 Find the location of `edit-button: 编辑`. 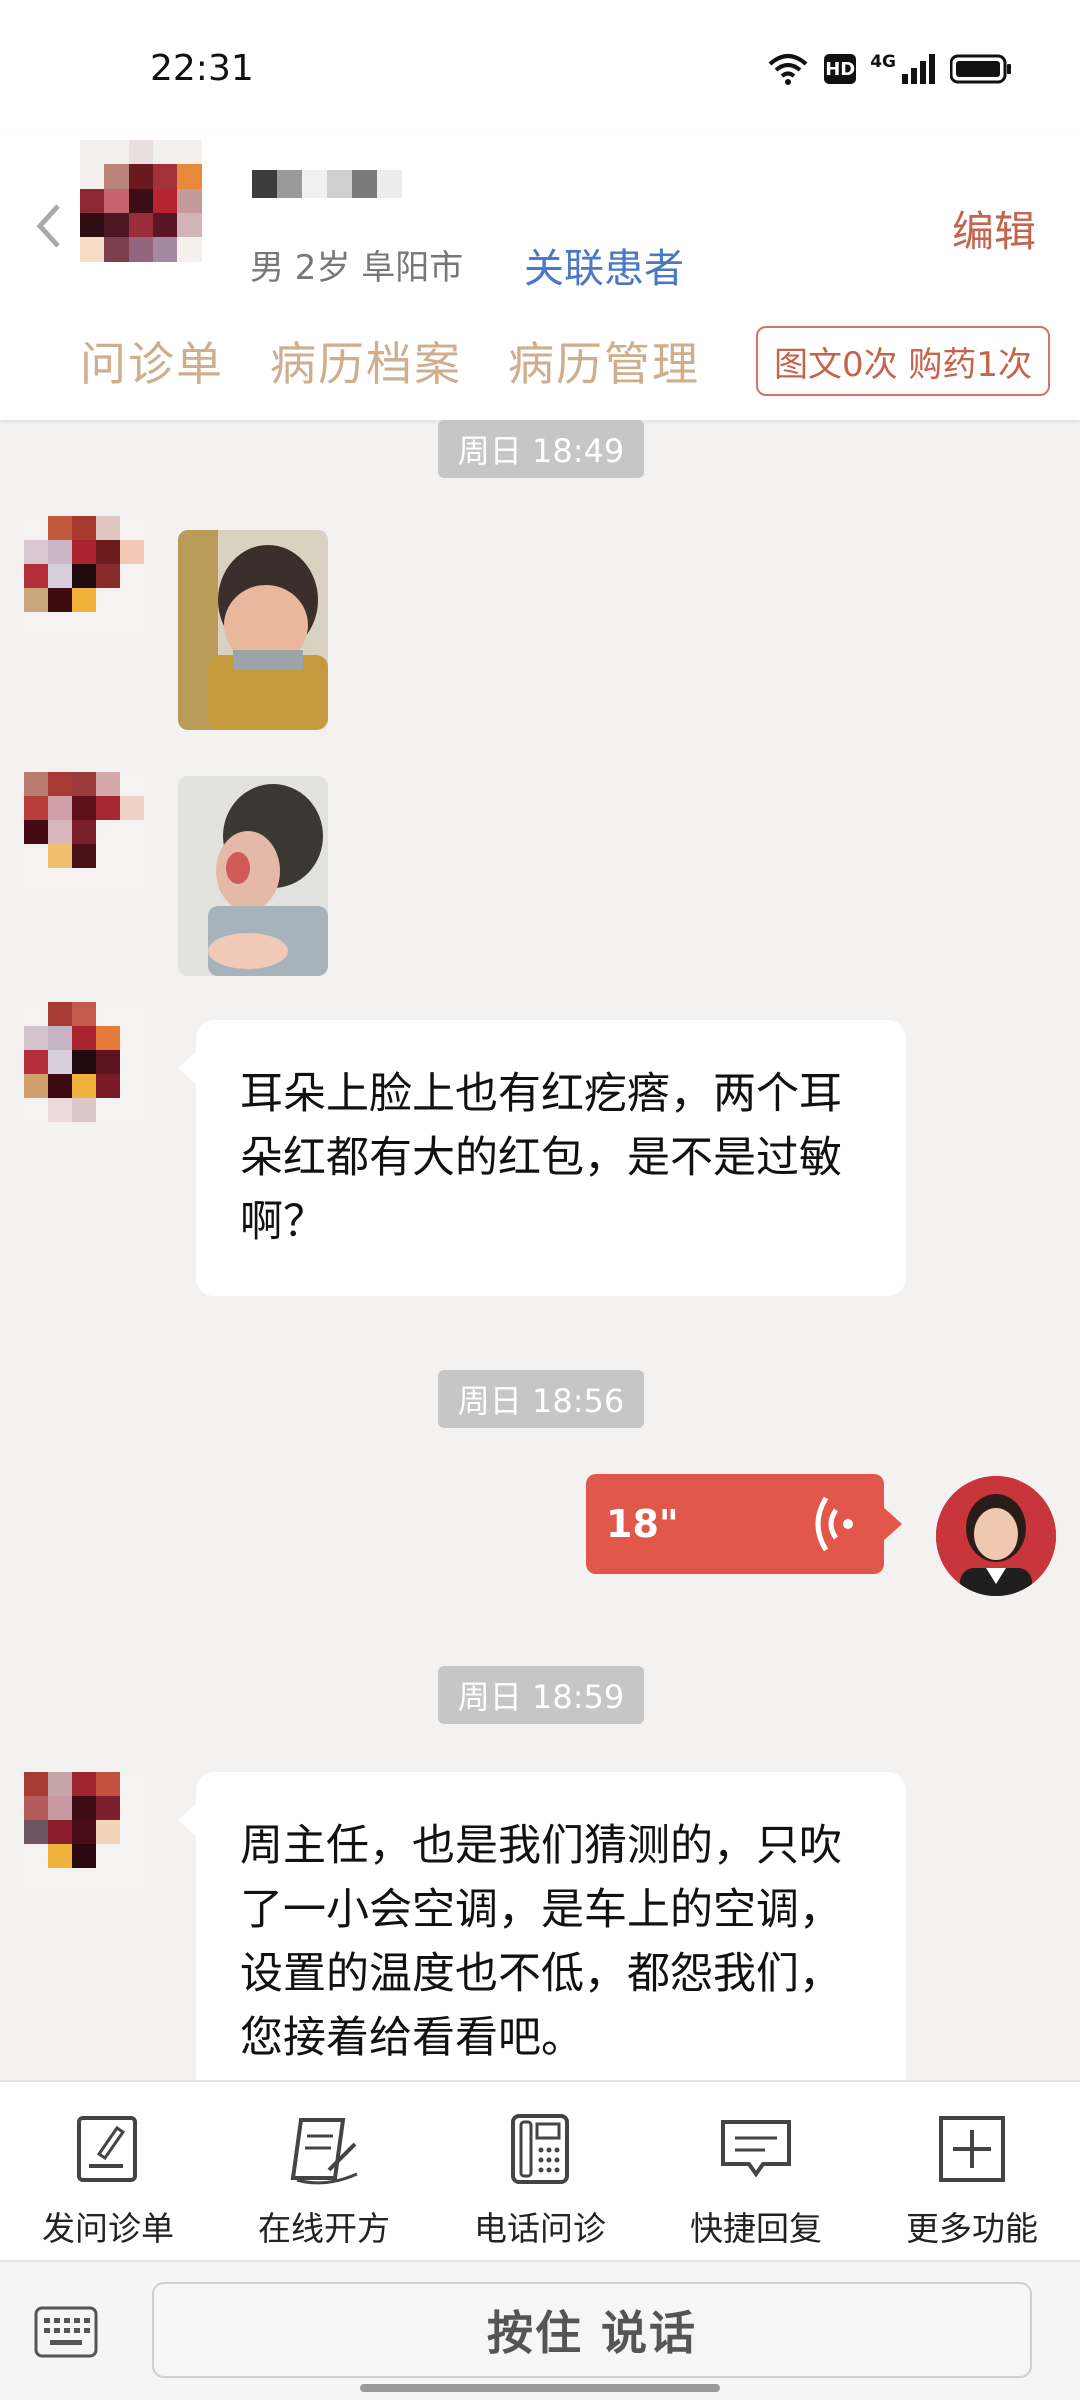

edit-button: 编辑 is located at coordinates (994, 228).